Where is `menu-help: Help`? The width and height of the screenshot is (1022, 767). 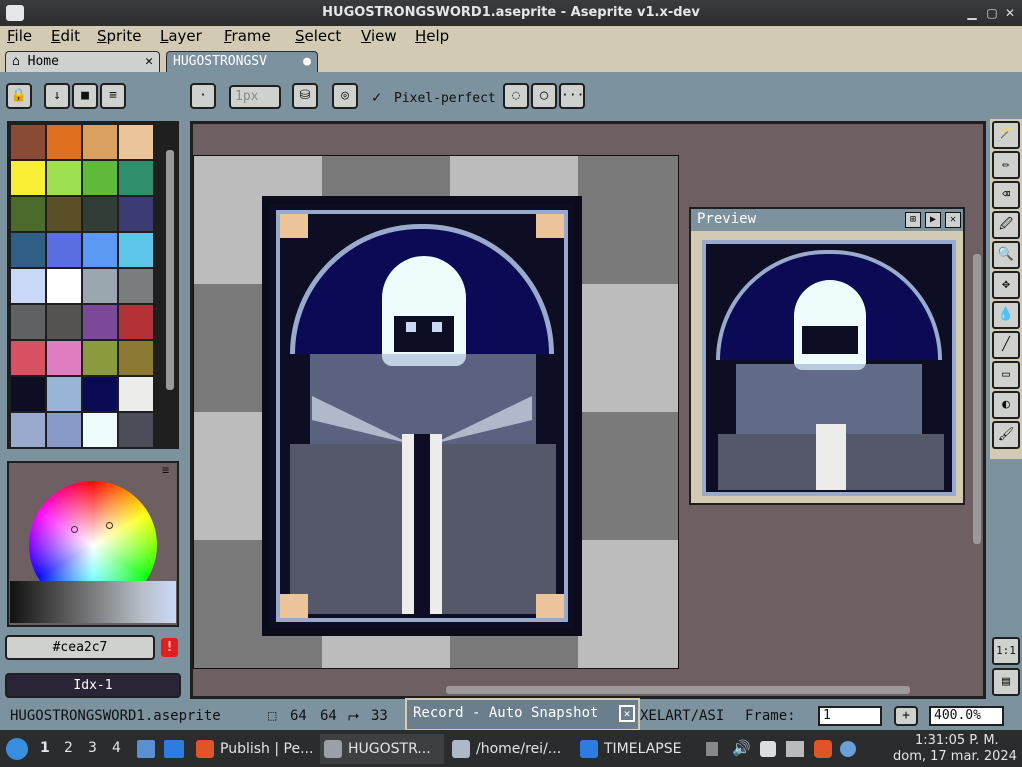
menu-help: Help is located at coordinates (432, 36).